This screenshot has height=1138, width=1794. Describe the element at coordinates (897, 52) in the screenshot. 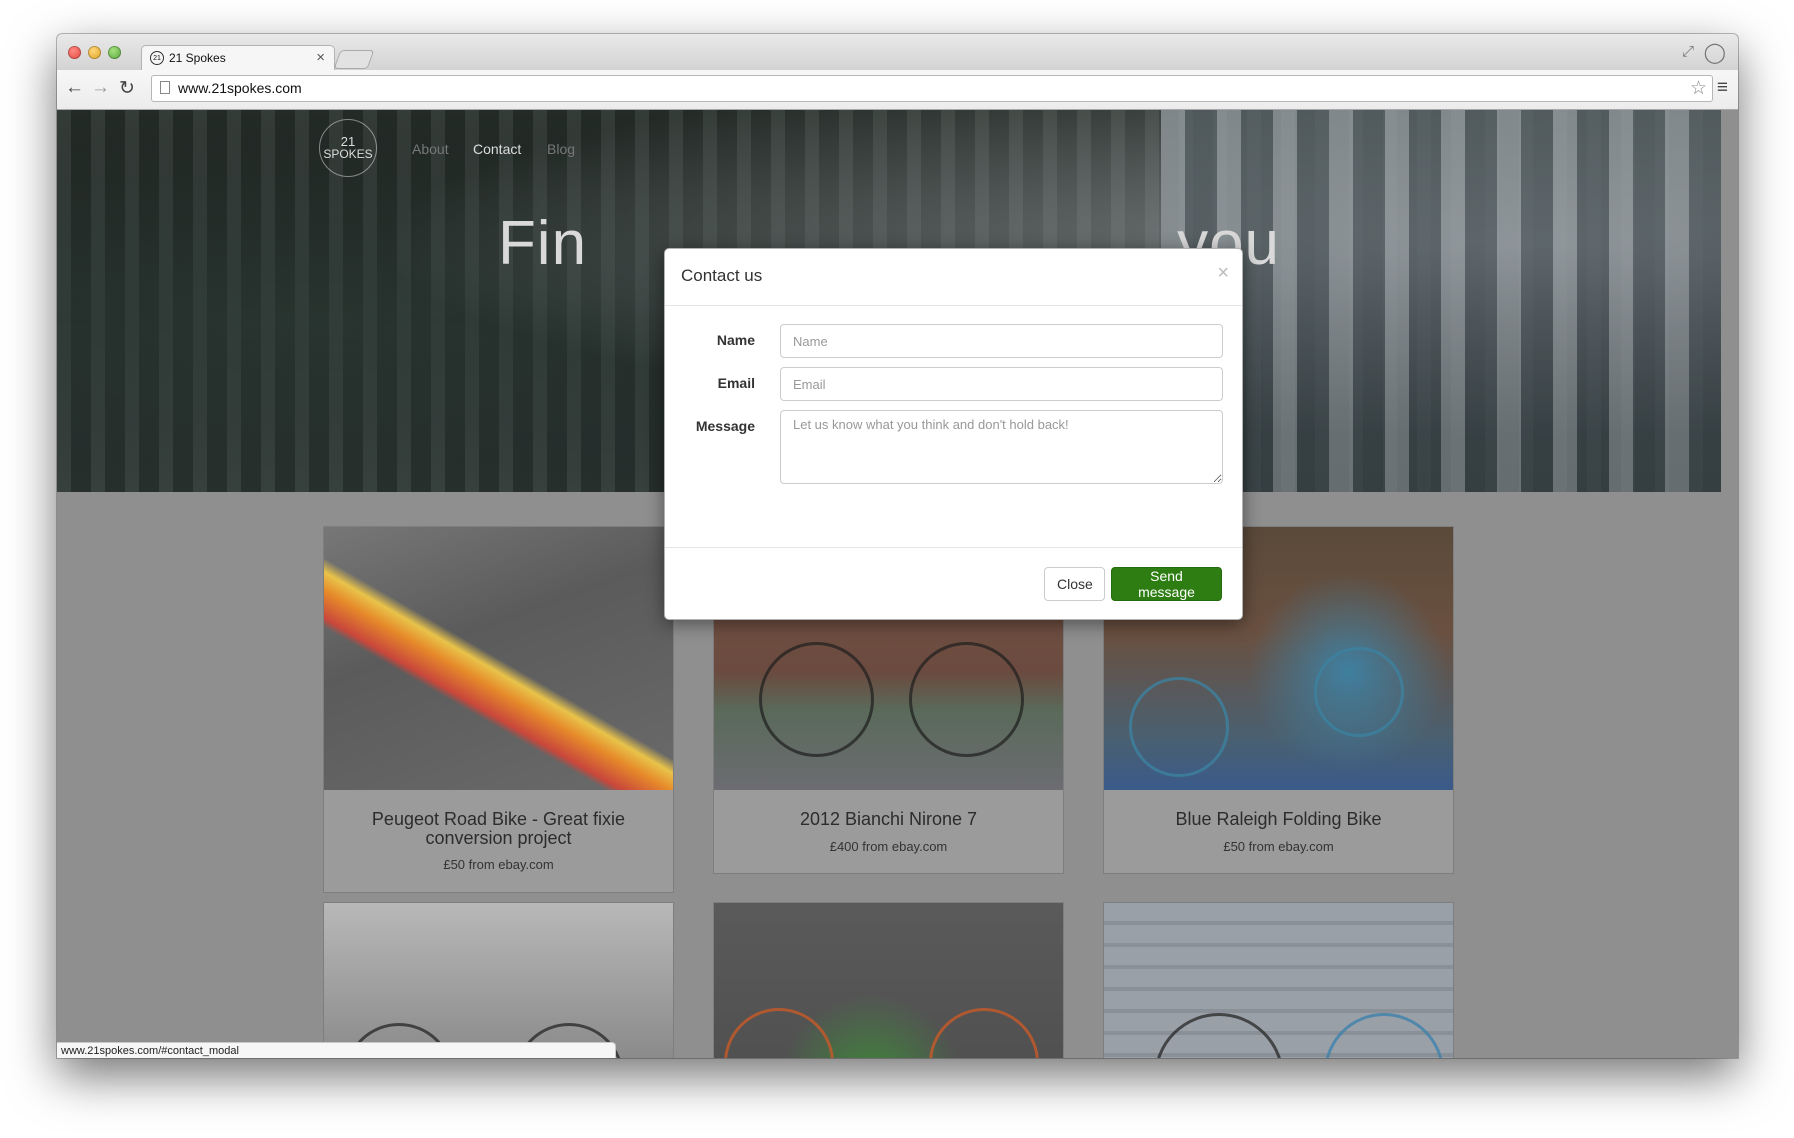

I see `tab-strip: 21 21 Spokes × ⤢ ◯` at that location.